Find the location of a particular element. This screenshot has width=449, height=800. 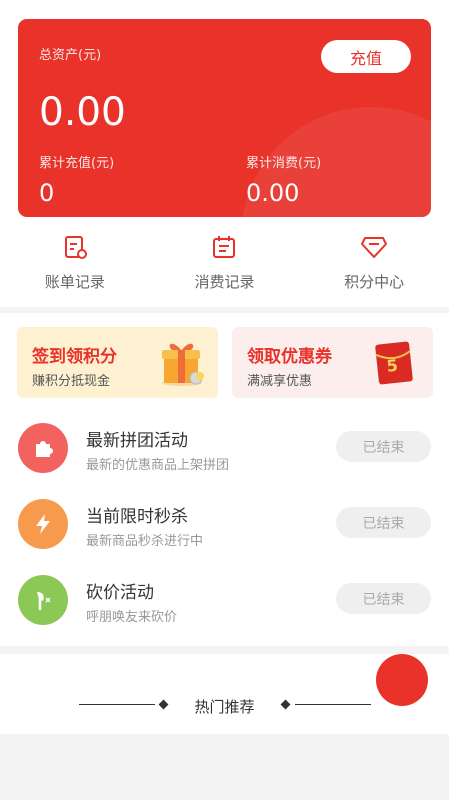

recharge-button: 充值 is located at coordinates (366, 56).